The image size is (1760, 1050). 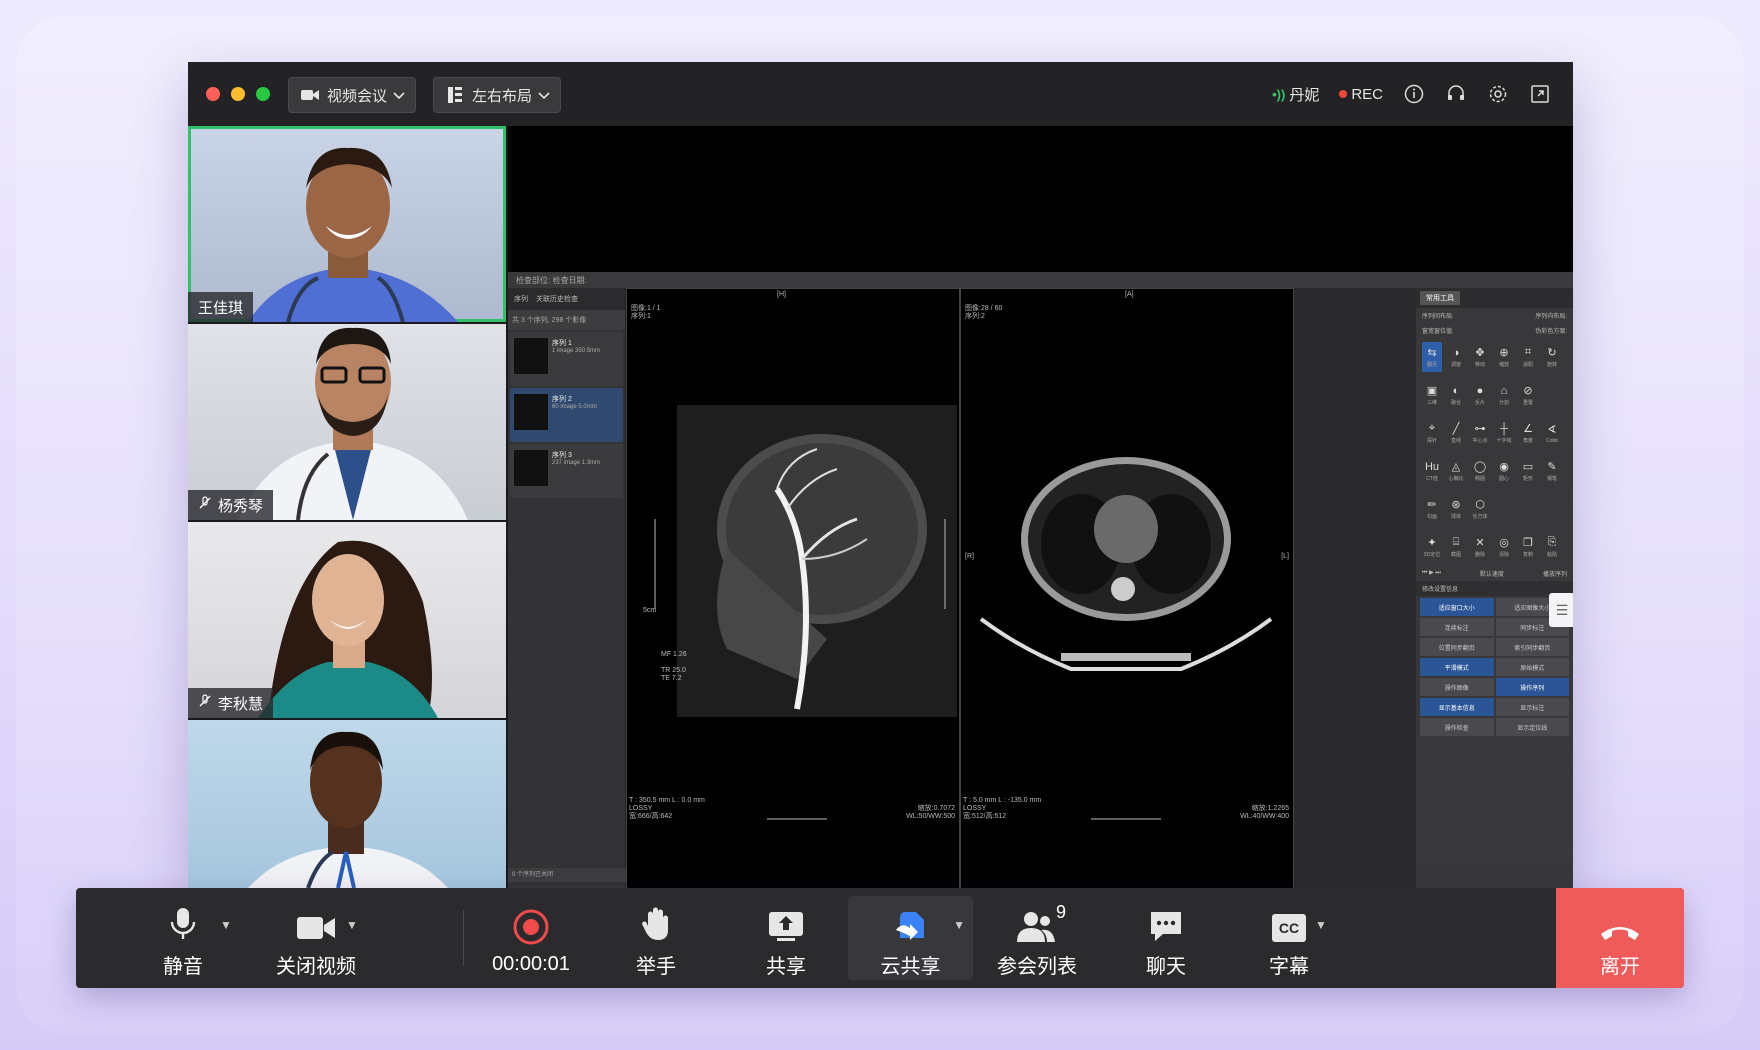 What do you see at coordinates (1480, 517) in the screenshot?
I see `tool-label: 长方体` at bounding box center [1480, 517].